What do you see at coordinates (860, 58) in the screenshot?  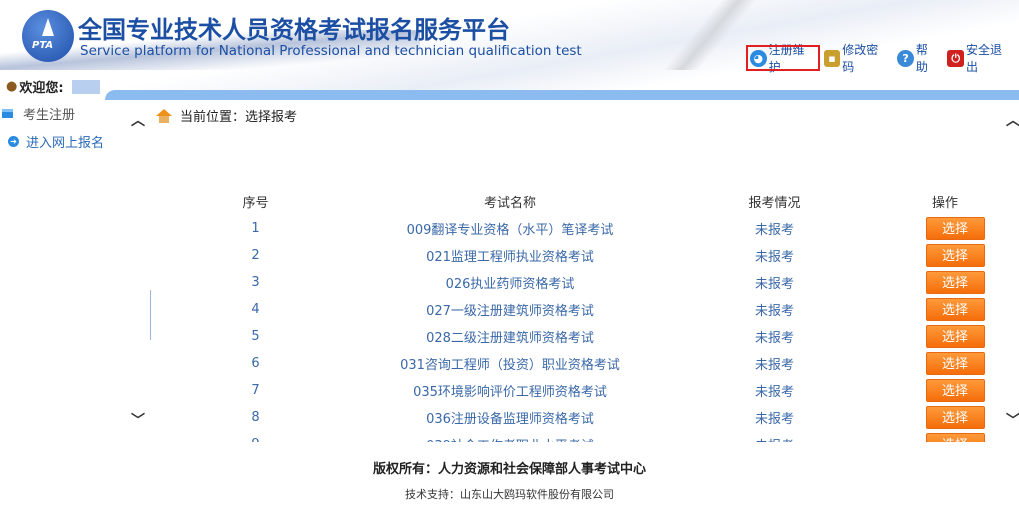 I see `link-label: 修改密码` at bounding box center [860, 58].